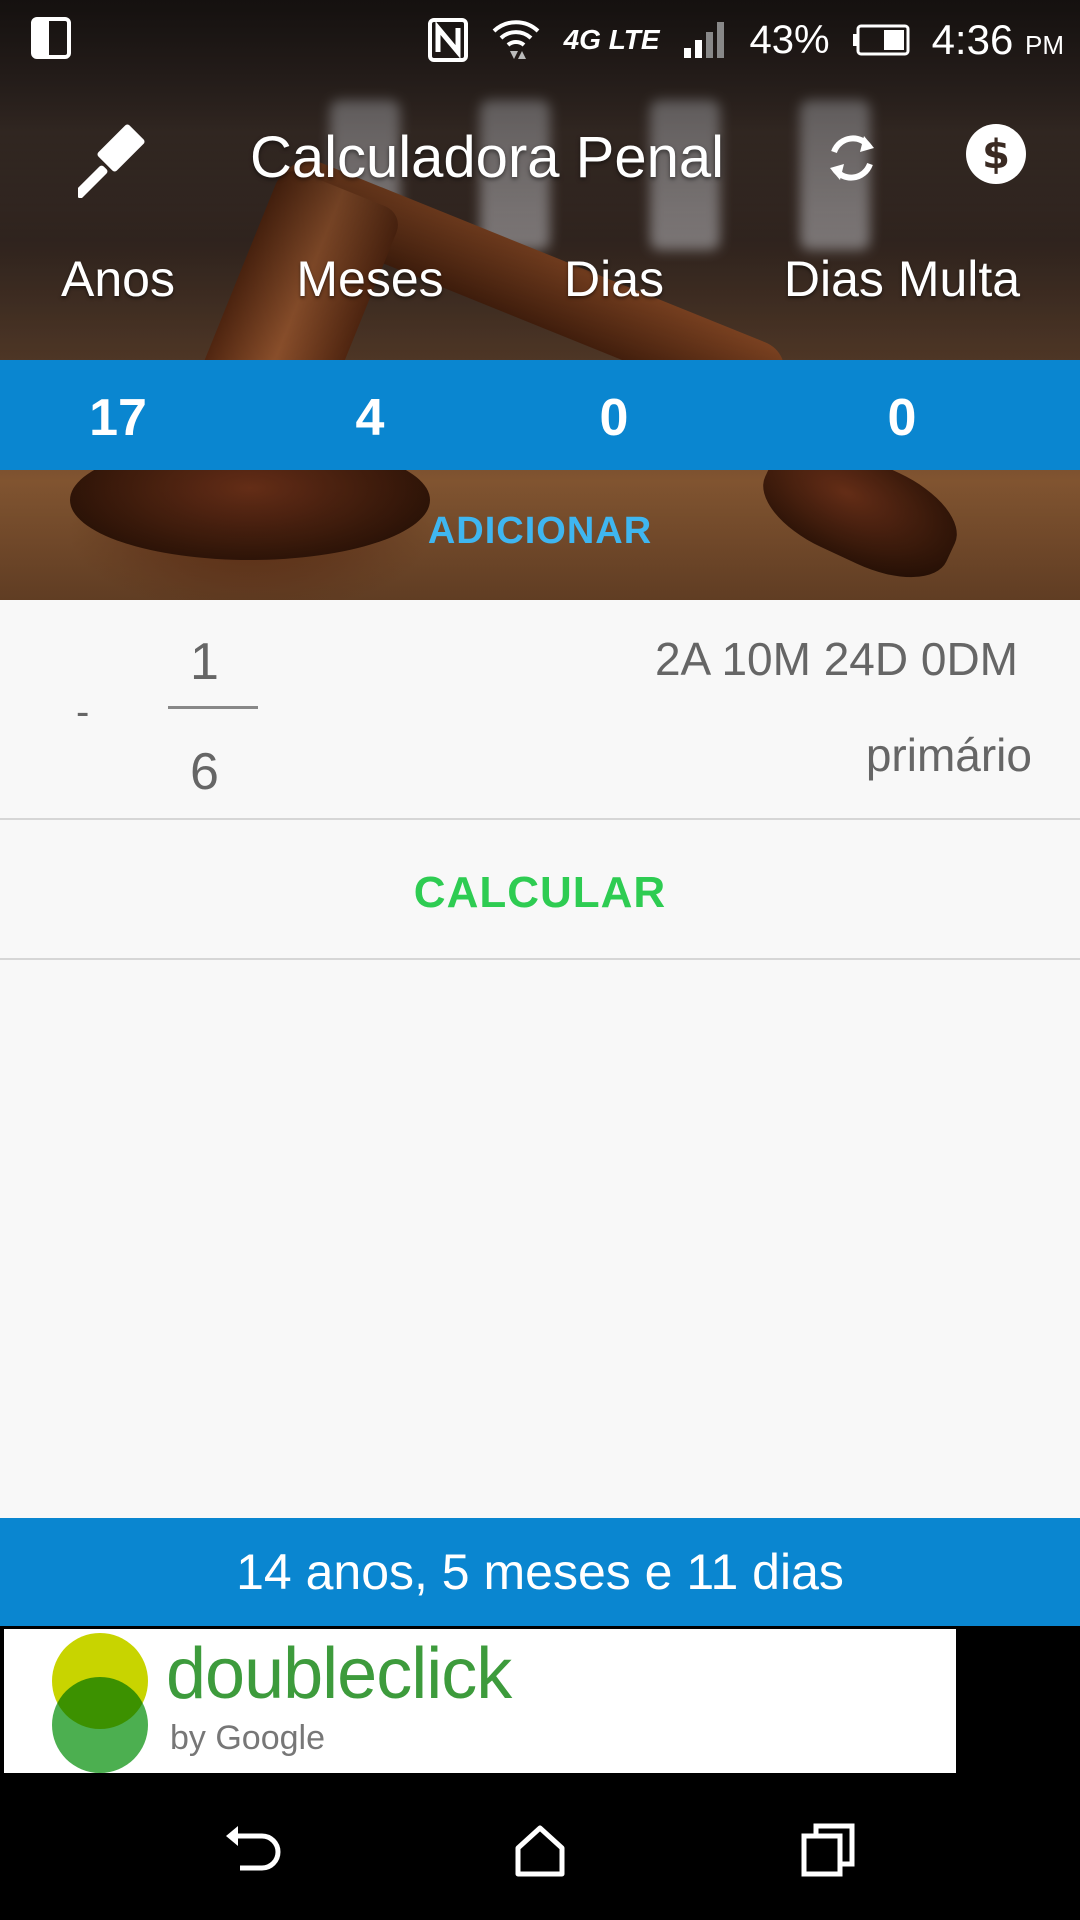 The image size is (1080, 1920). Describe the element at coordinates (118, 279) in the screenshot. I see `header-anos: Anos` at that location.